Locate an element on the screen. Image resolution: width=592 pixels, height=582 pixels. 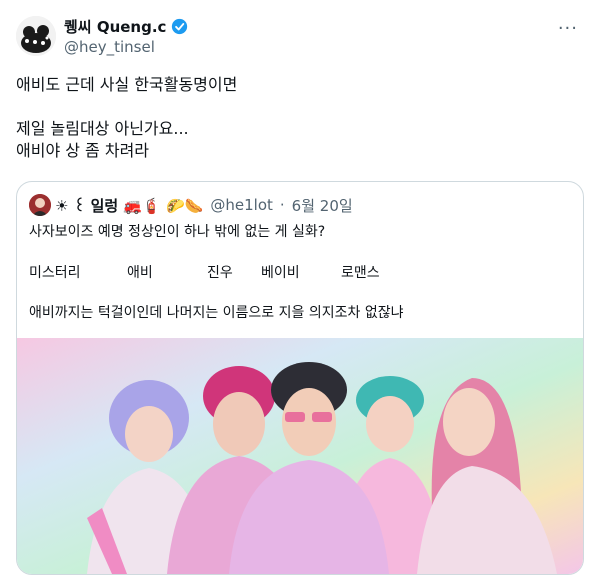
member-name: 진우 is located at coordinates (220, 273).